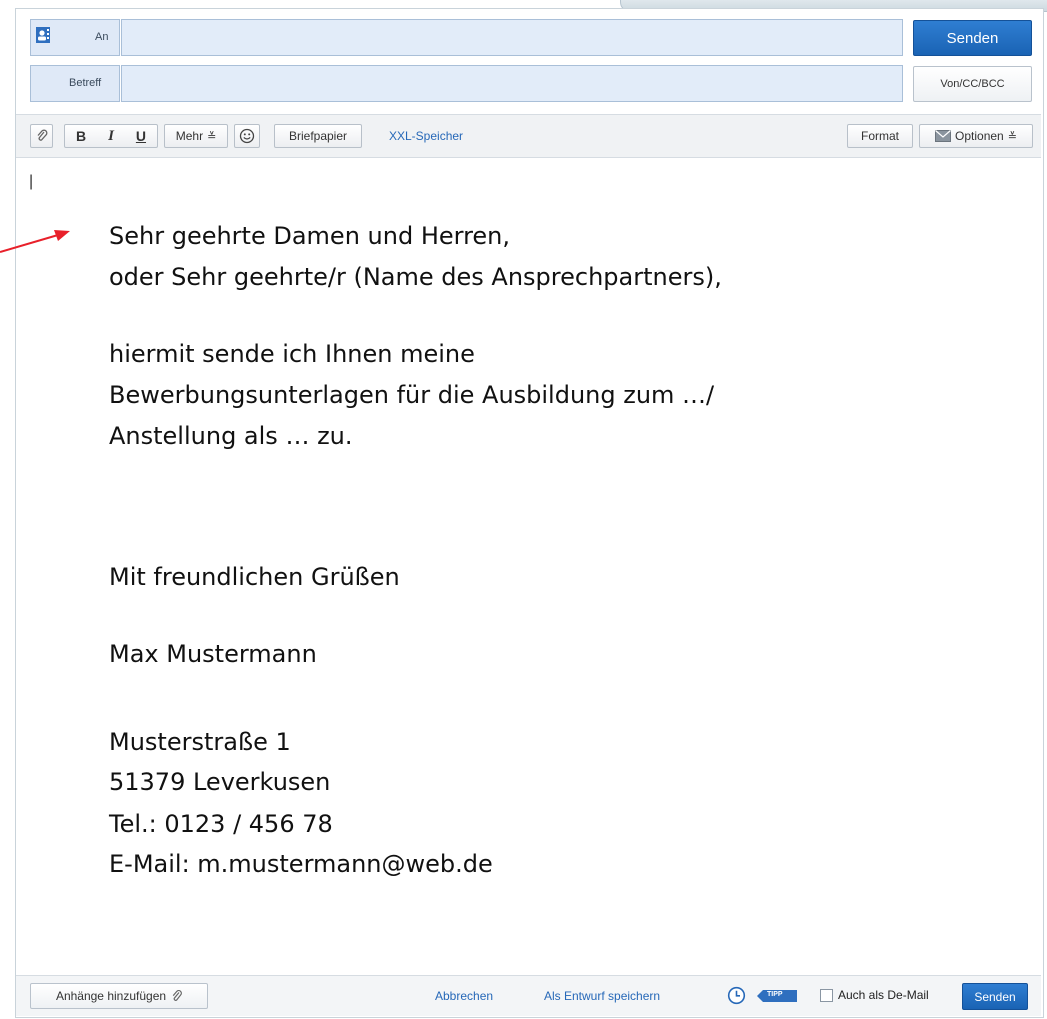  What do you see at coordinates (231, 436) in the screenshot?
I see `body-line-3: Anstellung als … zu.` at bounding box center [231, 436].